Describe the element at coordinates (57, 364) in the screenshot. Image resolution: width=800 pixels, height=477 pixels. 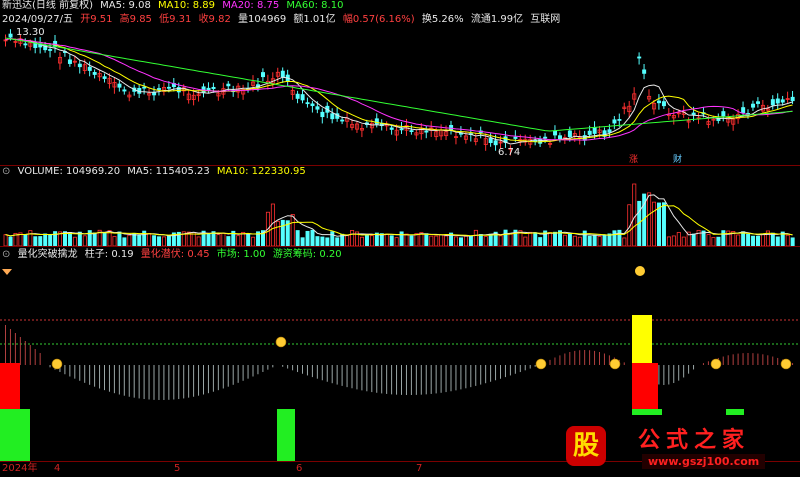
I see `smiley-icon` at that location.